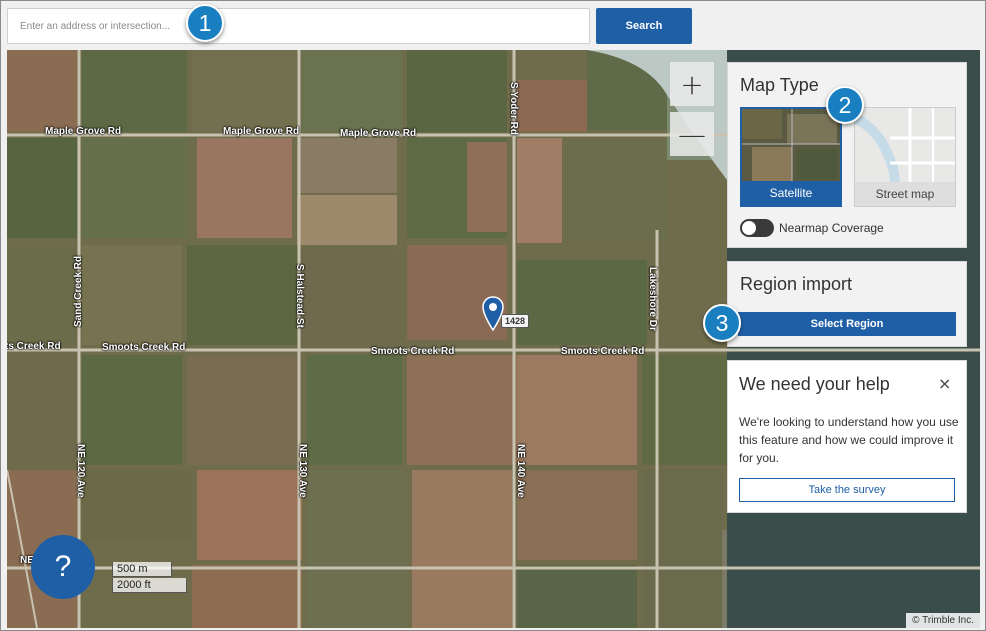  Describe the element at coordinates (298, 26) in the screenshot. I see `address-search-input` at that location.